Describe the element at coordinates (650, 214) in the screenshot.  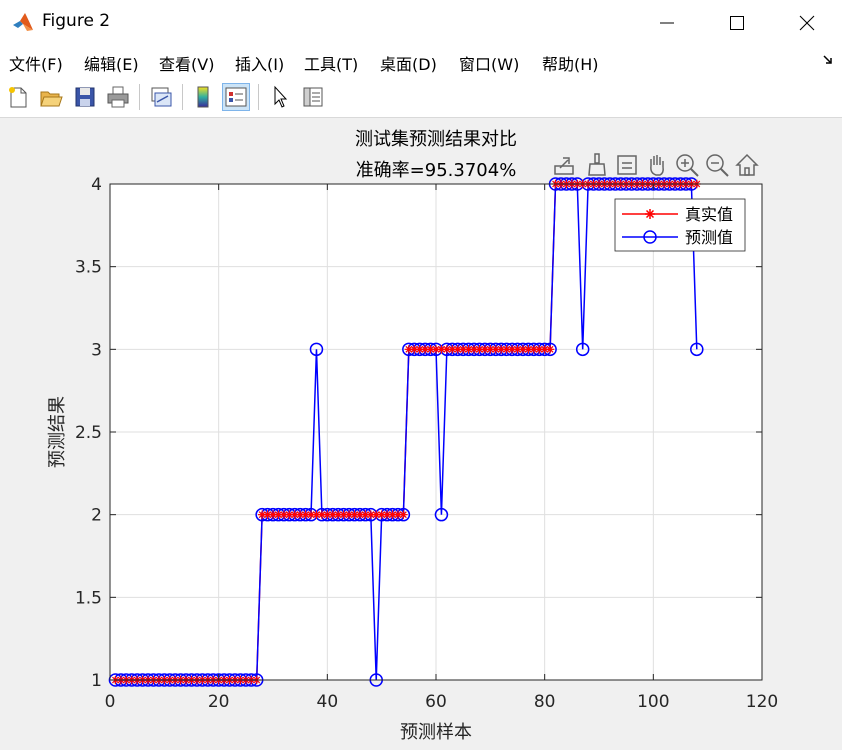
I see `legend-marker-true` at that location.